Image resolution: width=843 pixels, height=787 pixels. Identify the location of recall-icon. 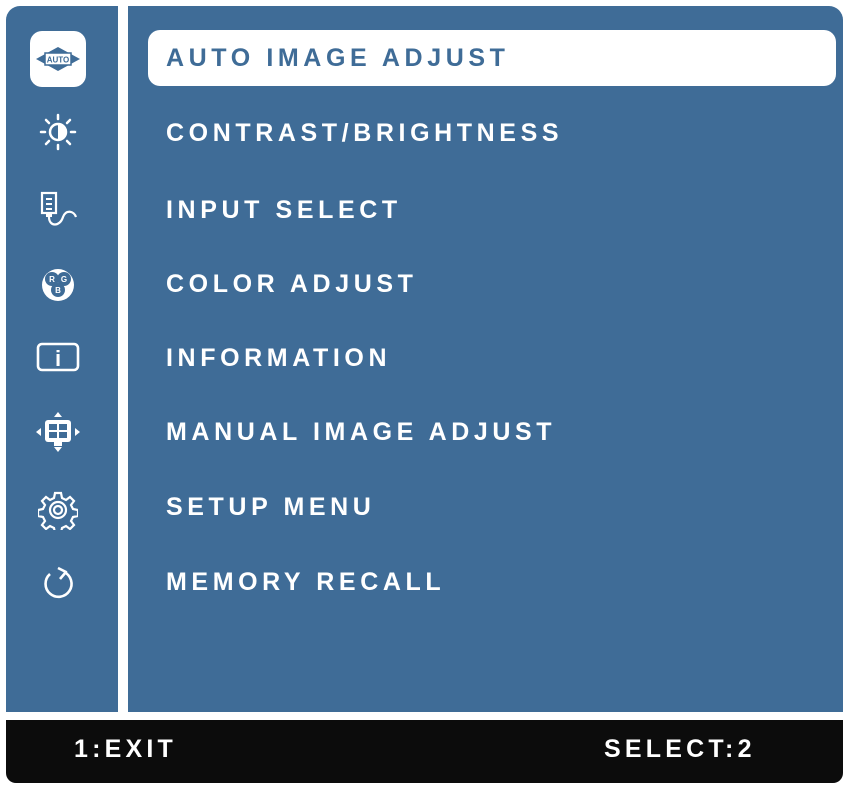
(58, 582).